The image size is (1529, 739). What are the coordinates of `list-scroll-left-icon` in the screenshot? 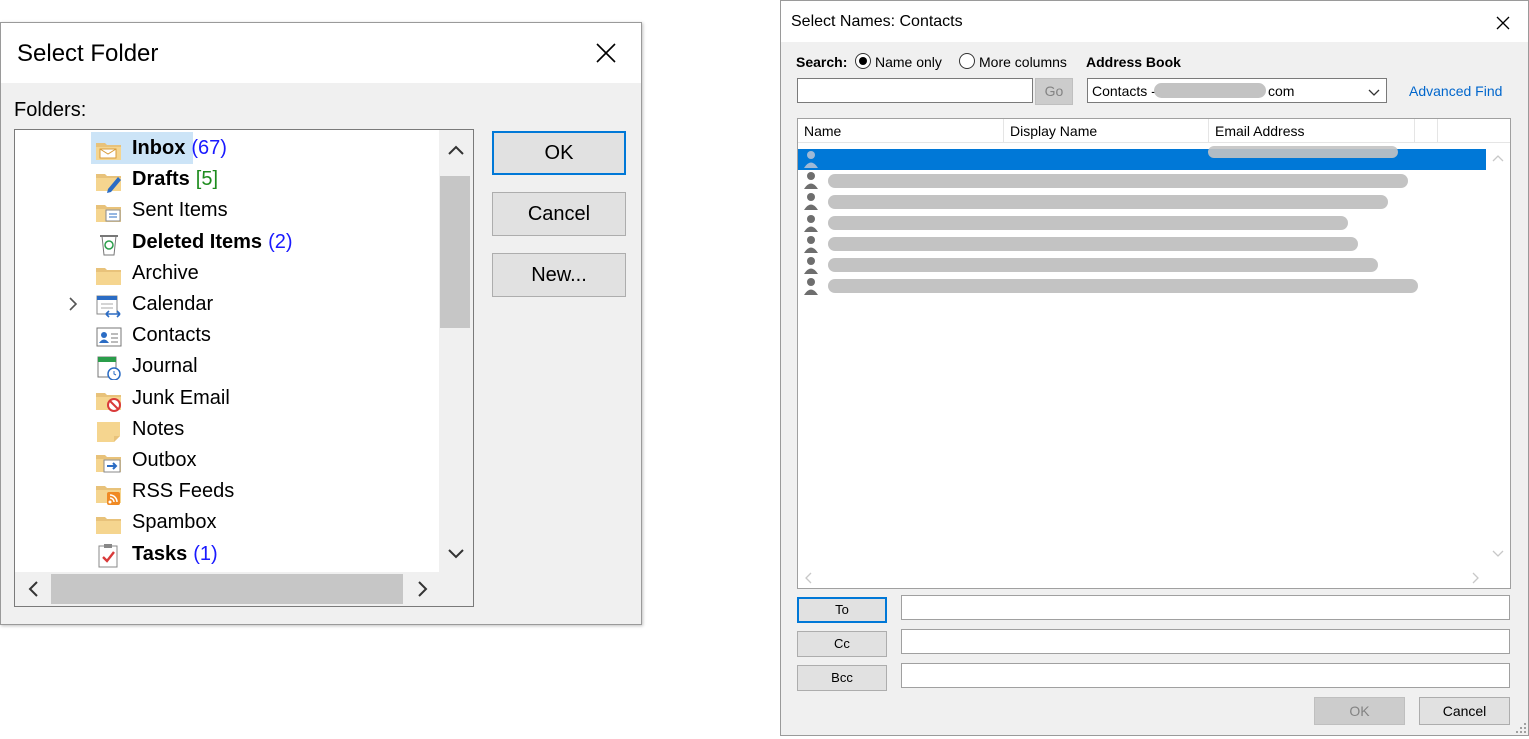 It's located at (808, 578).